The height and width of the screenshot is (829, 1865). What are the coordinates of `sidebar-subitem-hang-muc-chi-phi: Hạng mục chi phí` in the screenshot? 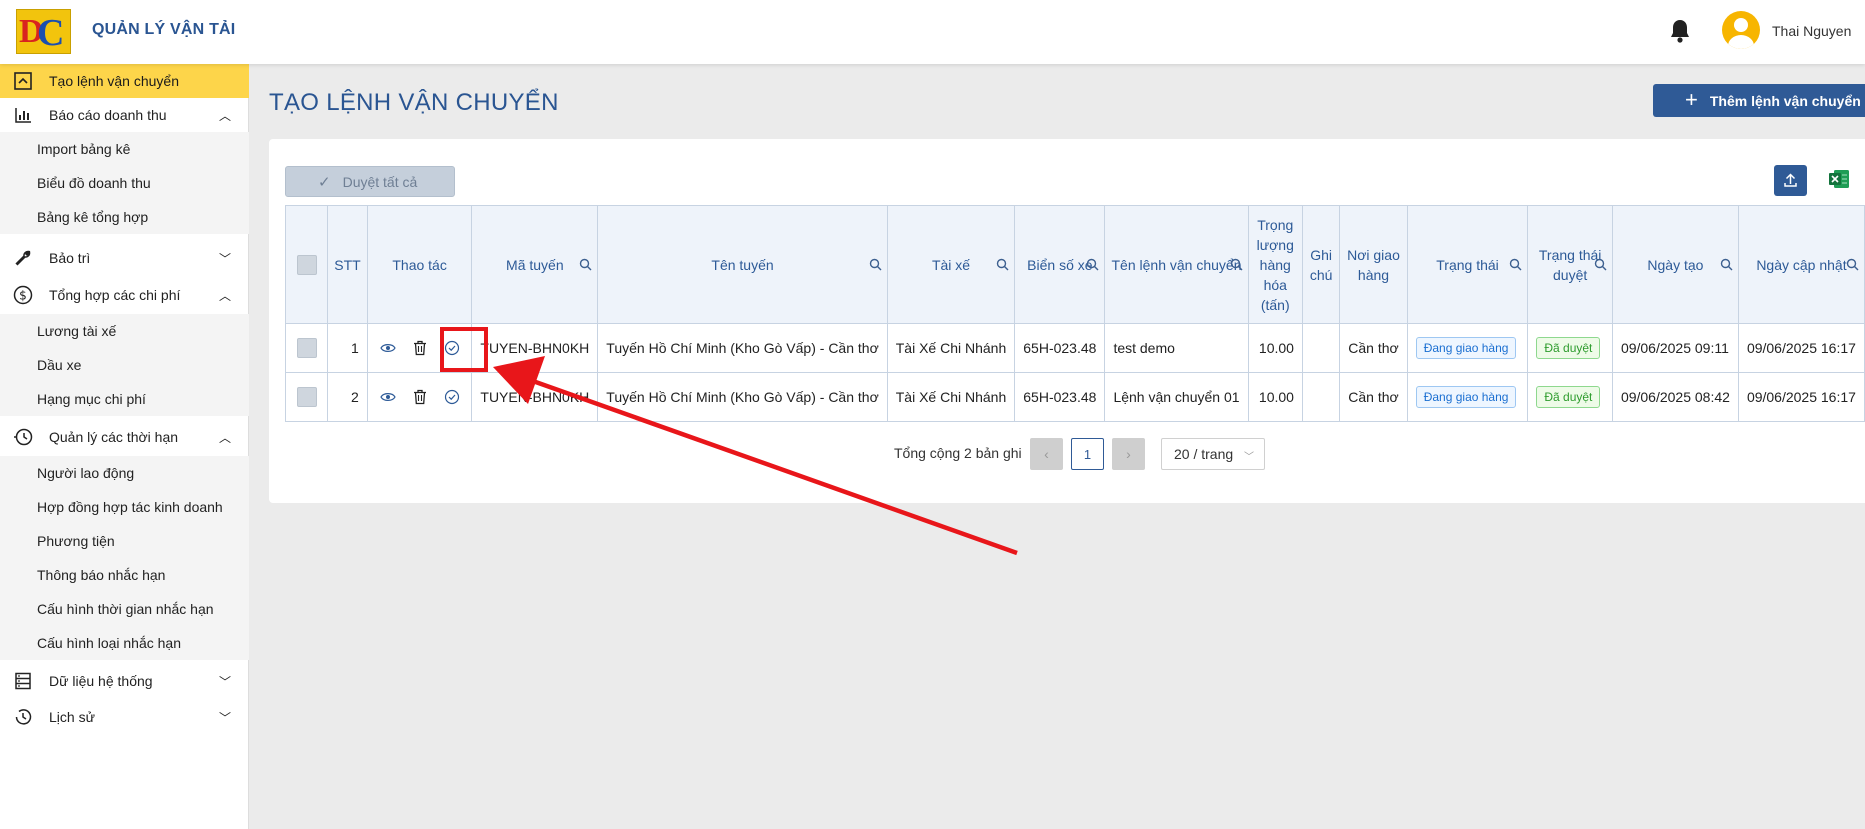 It's located at (124, 399).